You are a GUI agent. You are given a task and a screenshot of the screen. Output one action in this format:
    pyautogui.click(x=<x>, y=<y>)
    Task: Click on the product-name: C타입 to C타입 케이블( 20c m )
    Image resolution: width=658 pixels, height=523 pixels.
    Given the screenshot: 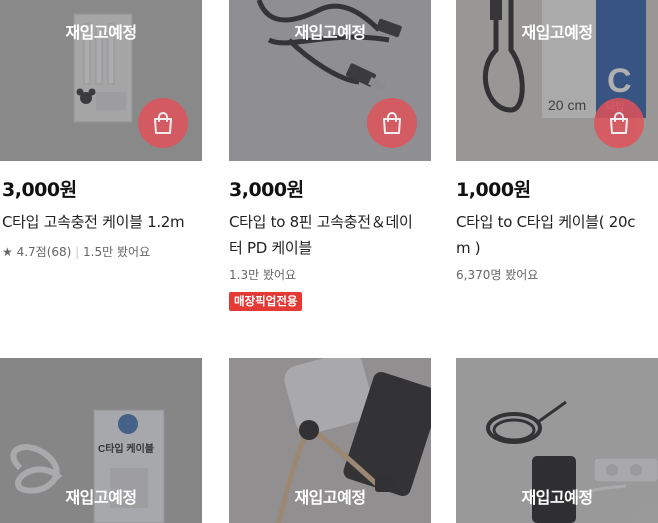 What is the action you would take?
    pyautogui.click(x=556, y=235)
    